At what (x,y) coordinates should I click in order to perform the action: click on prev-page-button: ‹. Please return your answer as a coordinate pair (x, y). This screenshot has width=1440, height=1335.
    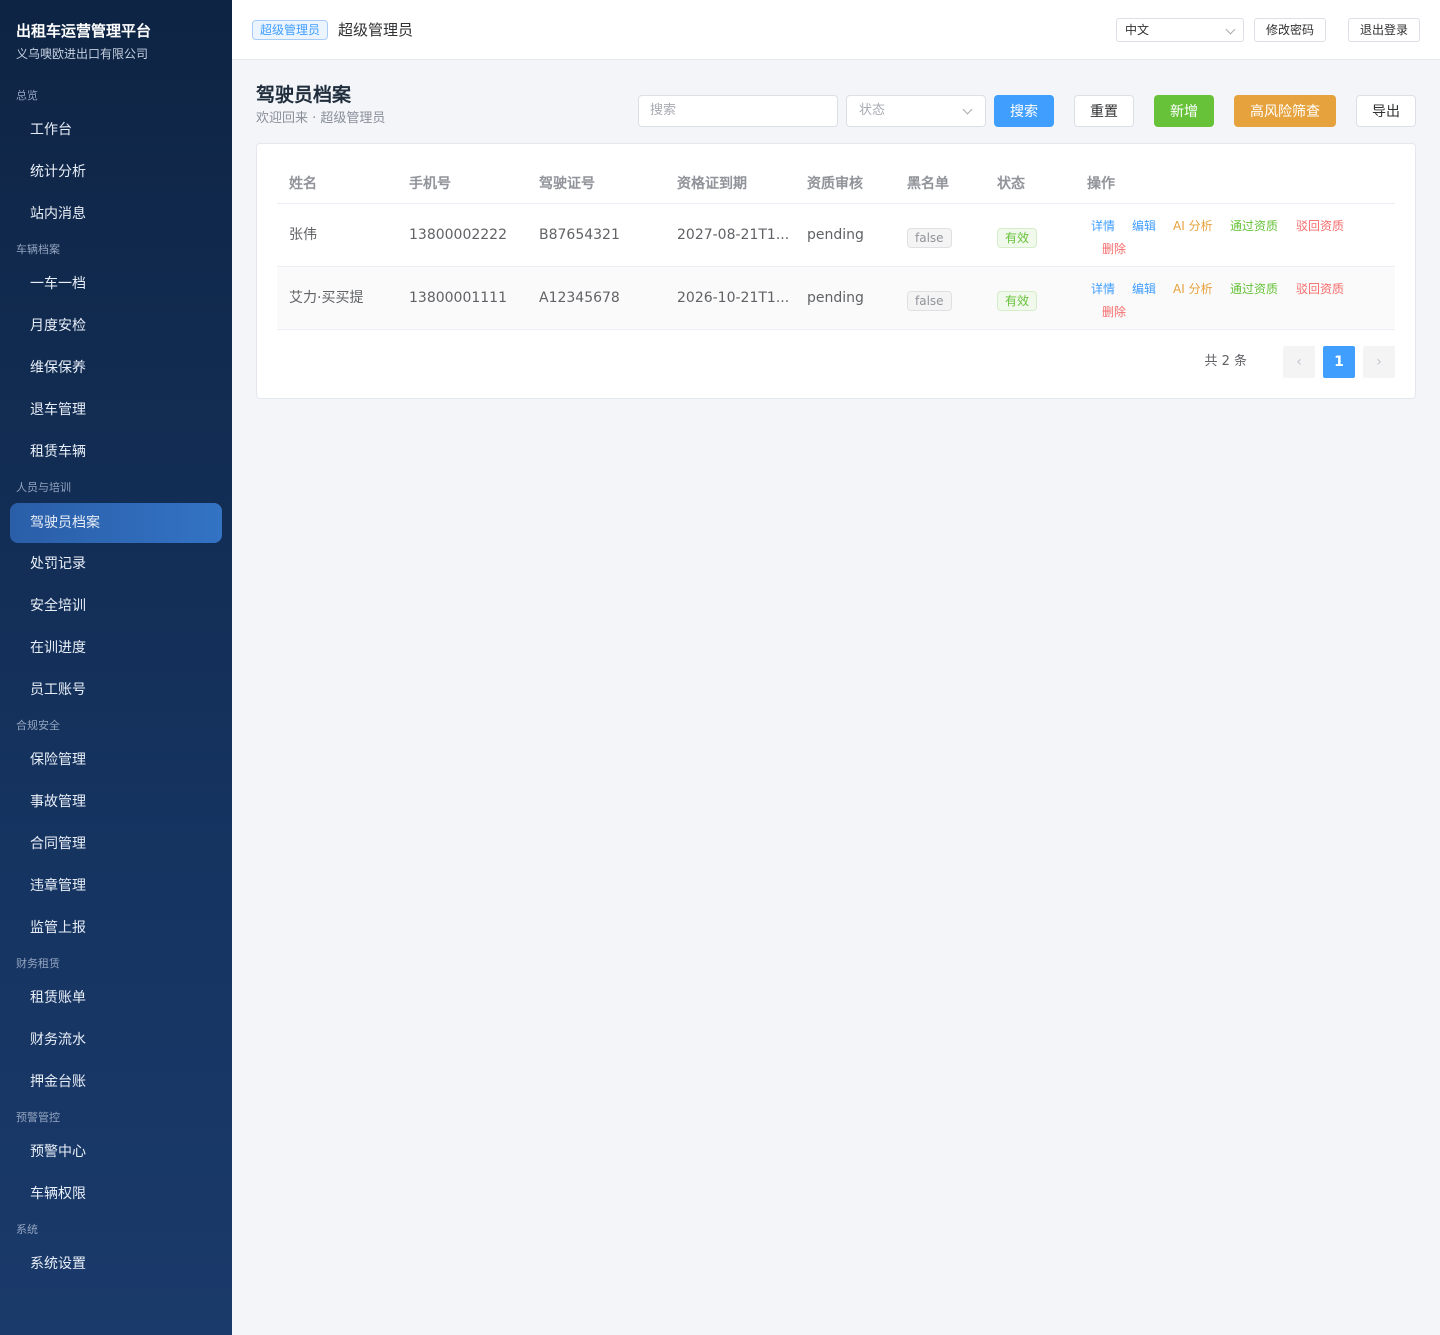
    Looking at the image, I should click on (1299, 362).